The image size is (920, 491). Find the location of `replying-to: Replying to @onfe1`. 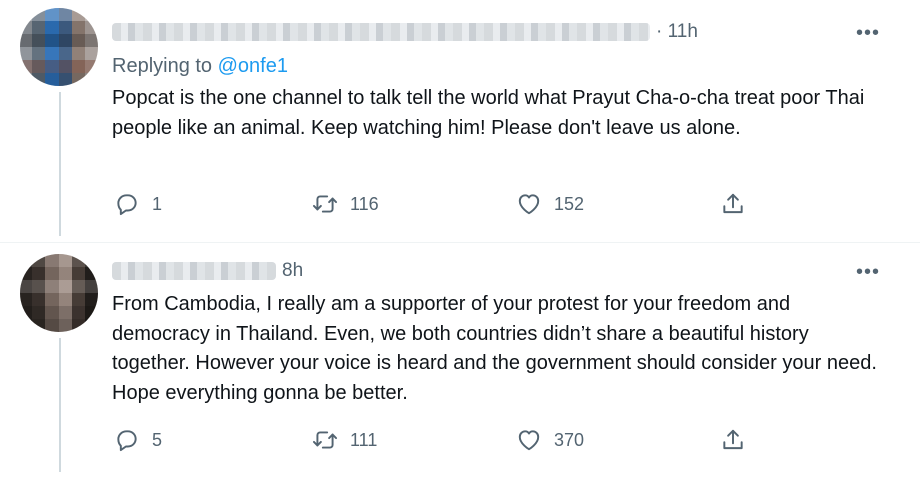

replying-to: Replying to @onfe1 is located at coordinates (200, 66).